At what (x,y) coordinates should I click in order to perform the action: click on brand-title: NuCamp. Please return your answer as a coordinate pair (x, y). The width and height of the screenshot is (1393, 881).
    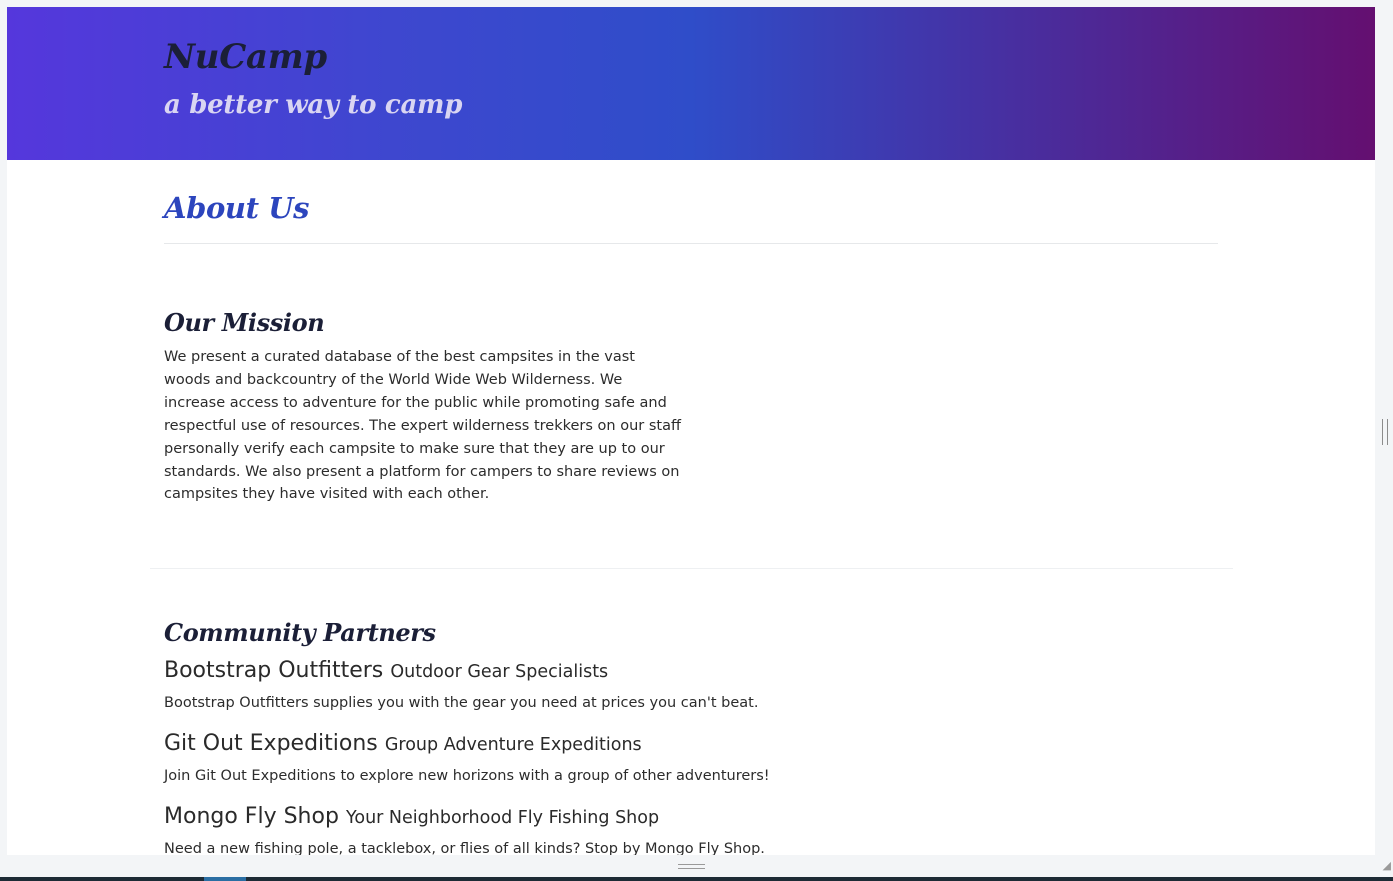
    Looking at the image, I should click on (245, 57).